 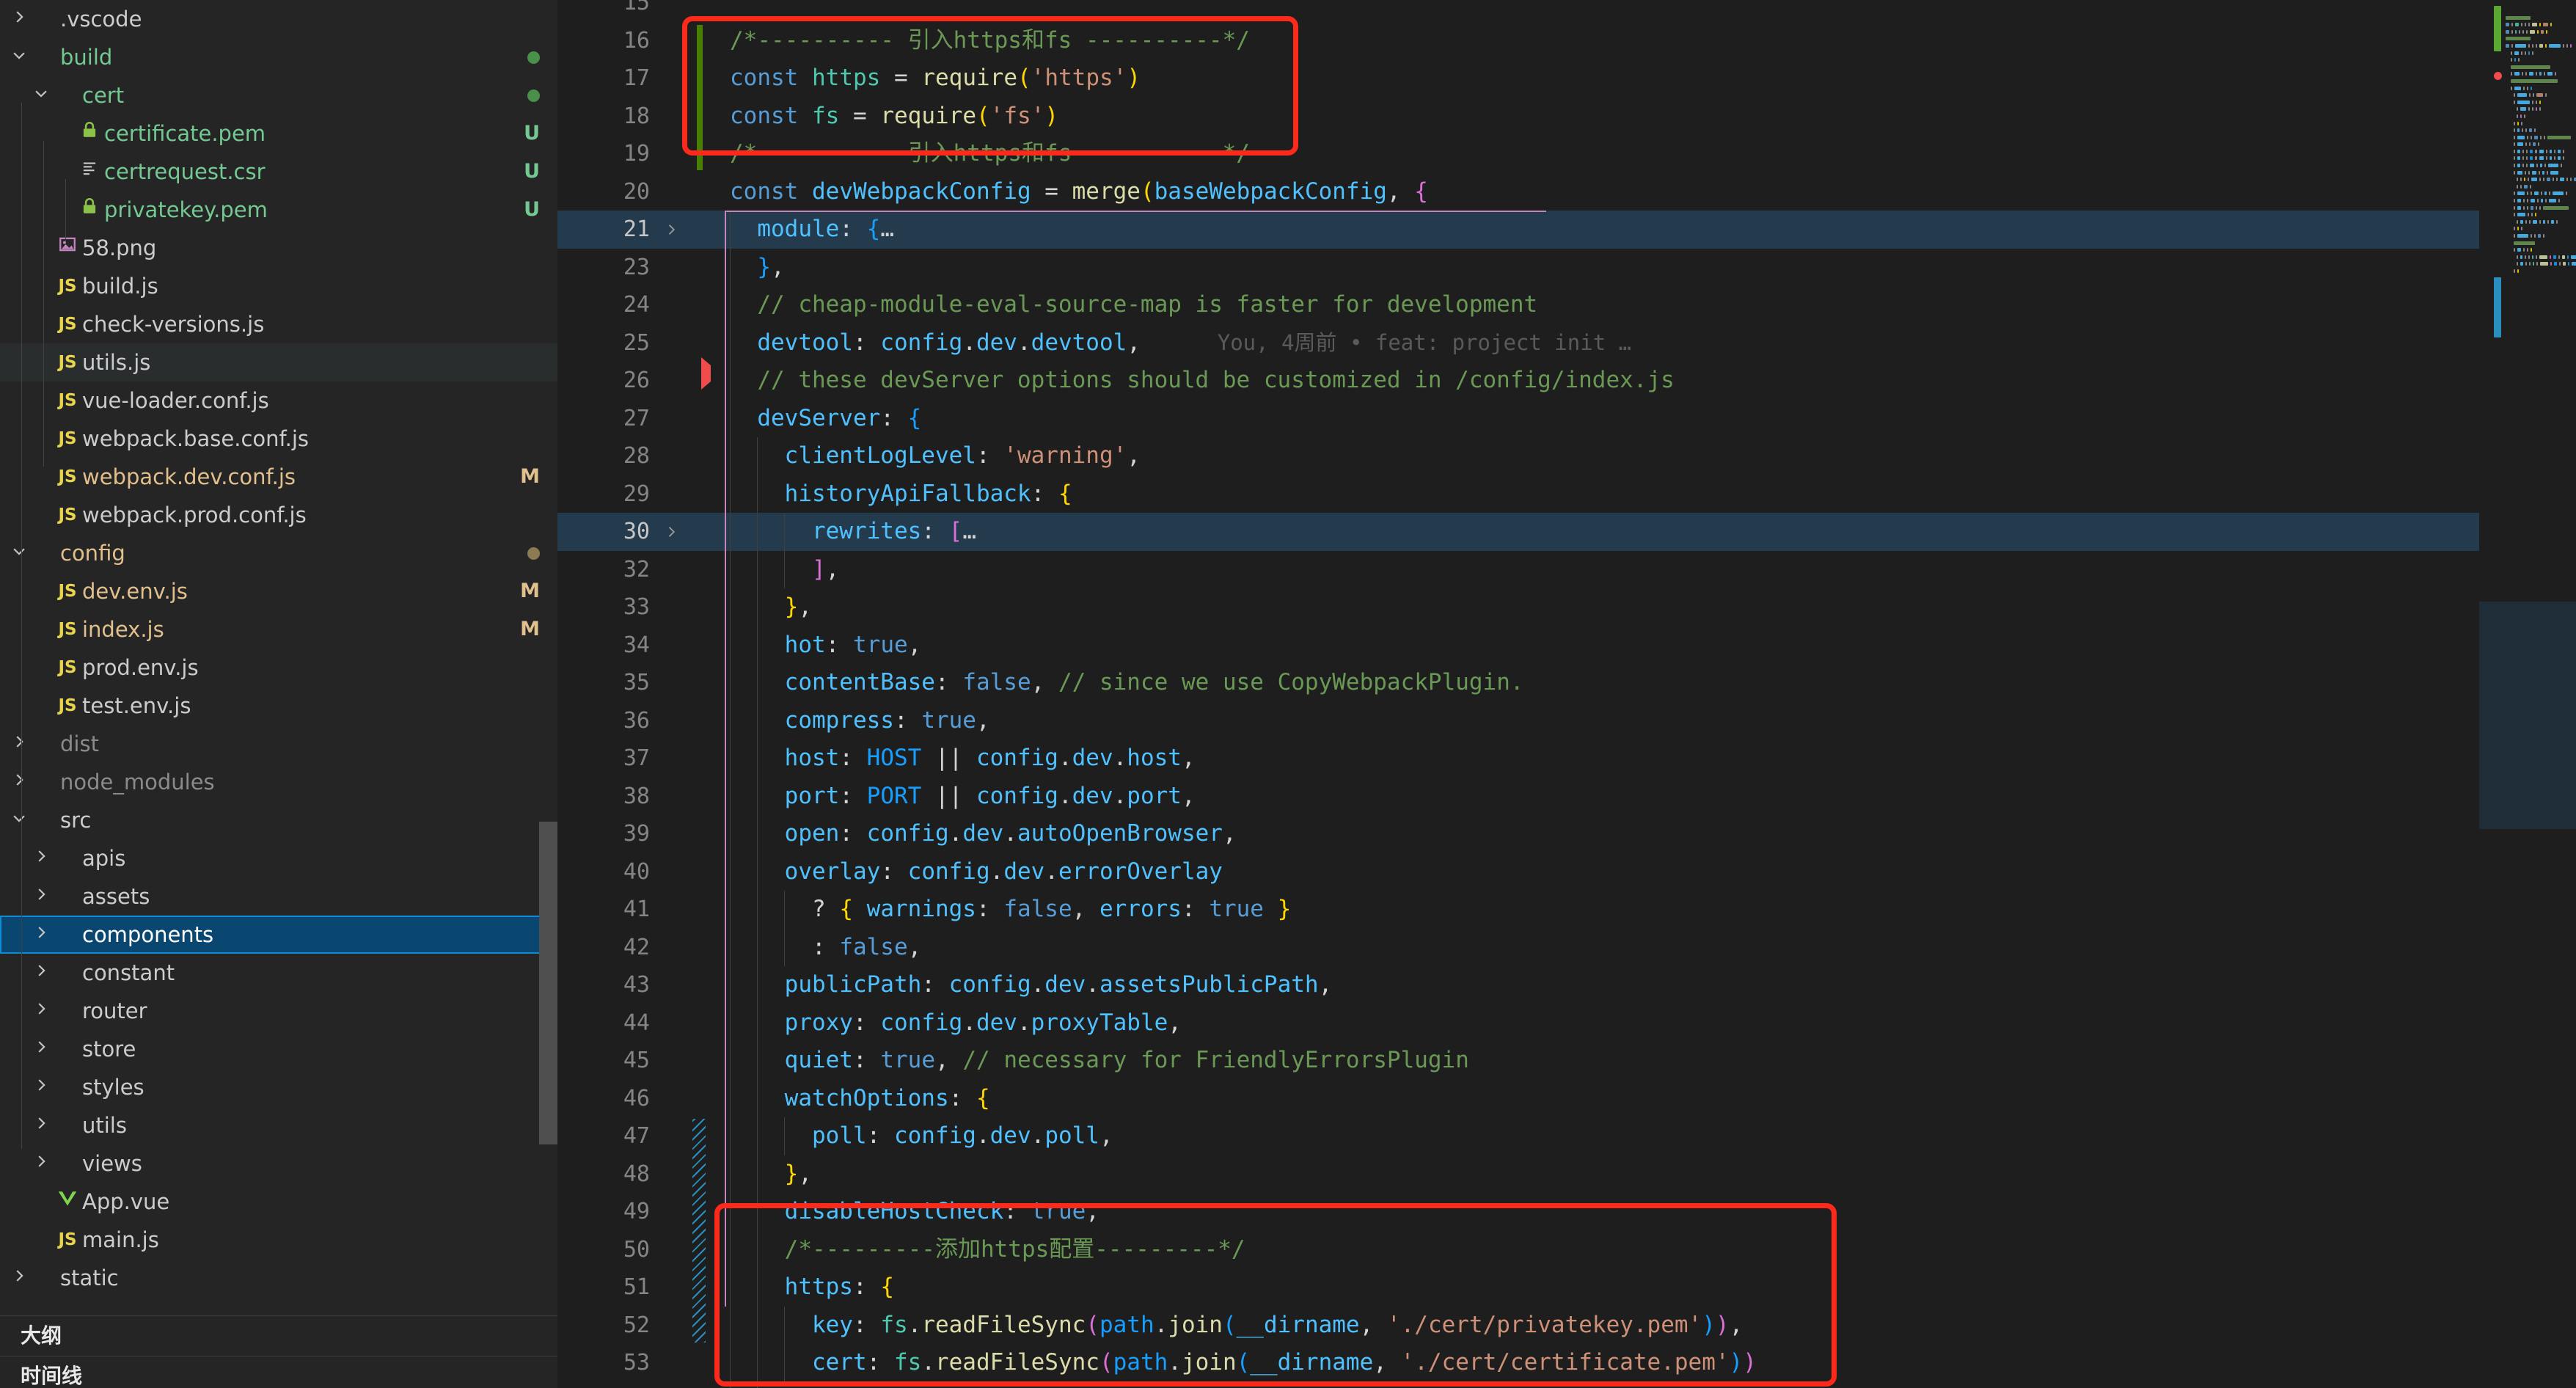 What do you see at coordinates (278, 1125) in the screenshot?
I see `tree-item-utils: utils` at bounding box center [278, 1125].